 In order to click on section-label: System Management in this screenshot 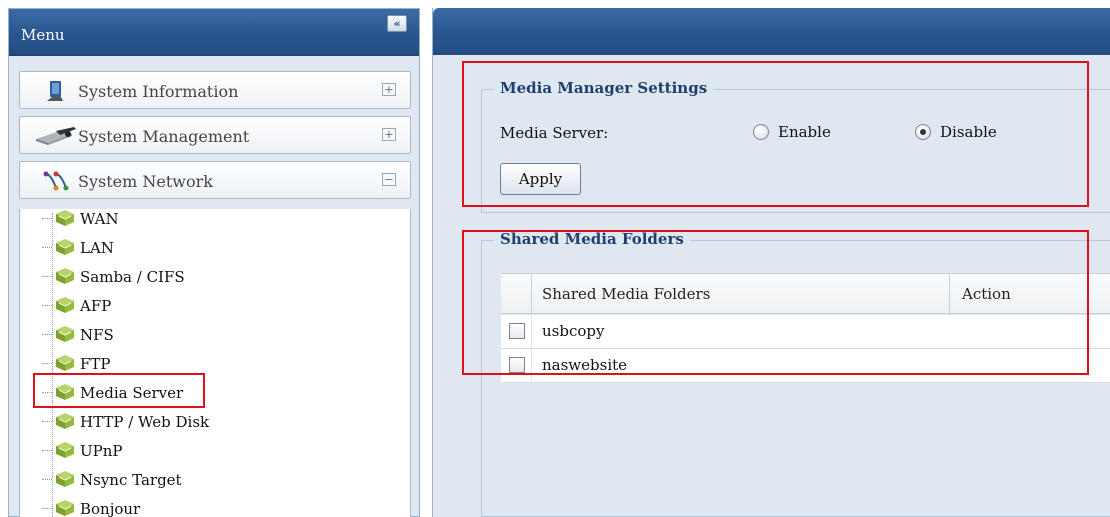, I will do `click(164, 136)`.